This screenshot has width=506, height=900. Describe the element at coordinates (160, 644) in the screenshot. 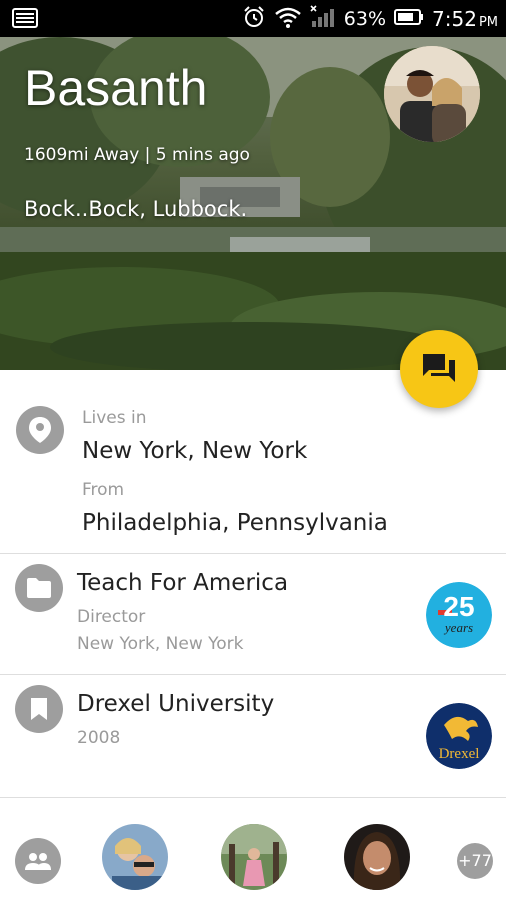

I see `job-location: New York, New York` at that location.